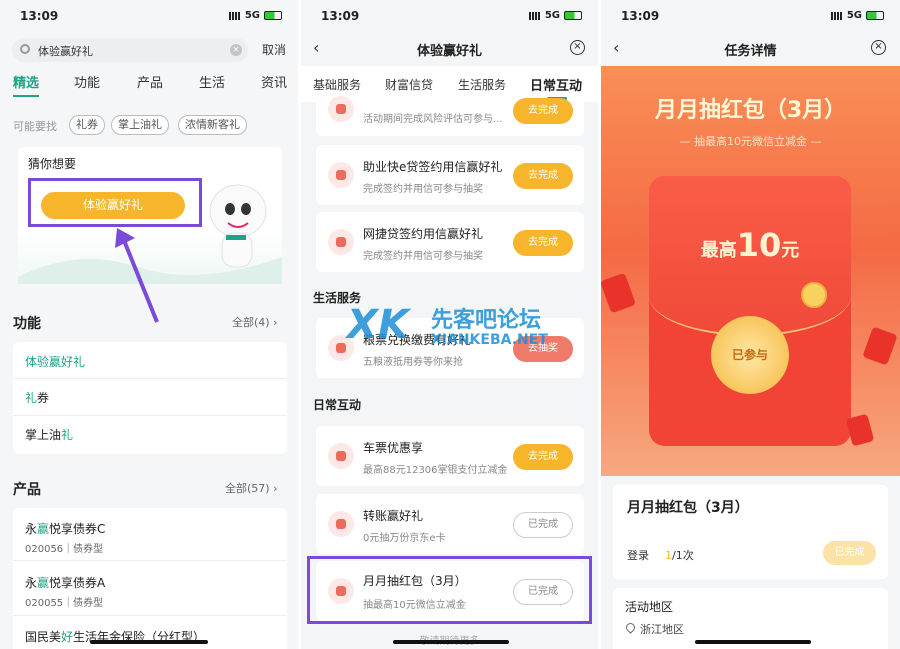 The height and width of the screenshot is (649, 900). Describe the element at coordinates (683, 555) in the screenshot. I see `count-rest: /1次` at that location.